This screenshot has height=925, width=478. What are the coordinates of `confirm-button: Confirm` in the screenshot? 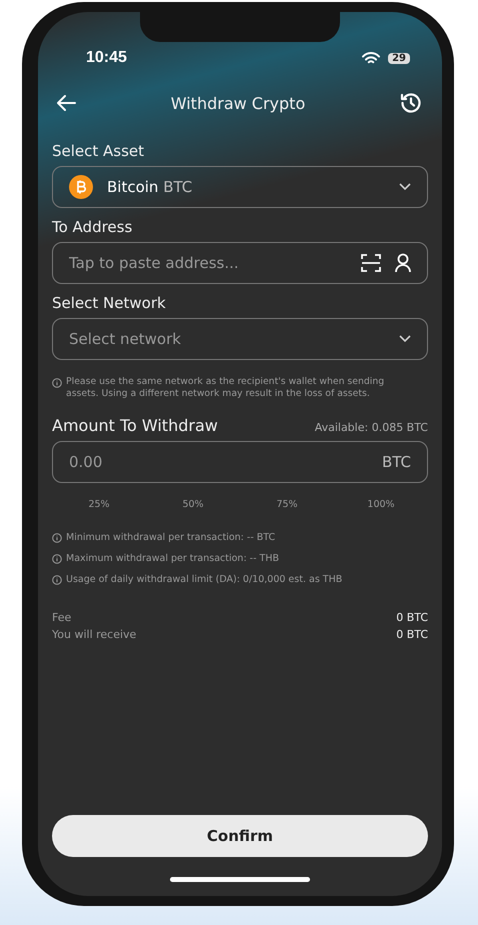 It's located at (240, 836).